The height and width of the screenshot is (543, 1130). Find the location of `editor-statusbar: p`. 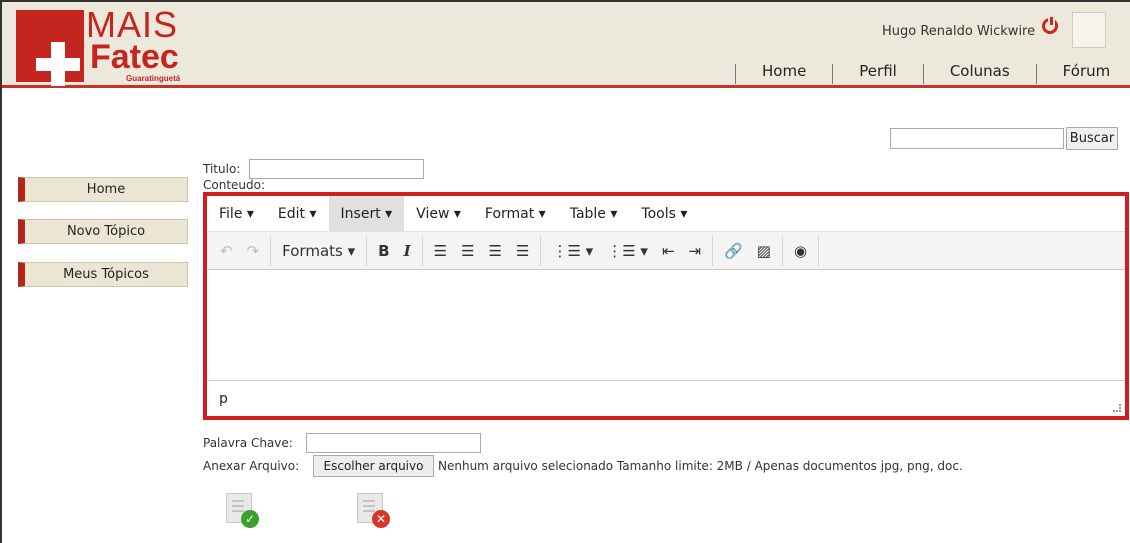

editor-statusbar: p is located at coordinates (666, 398).